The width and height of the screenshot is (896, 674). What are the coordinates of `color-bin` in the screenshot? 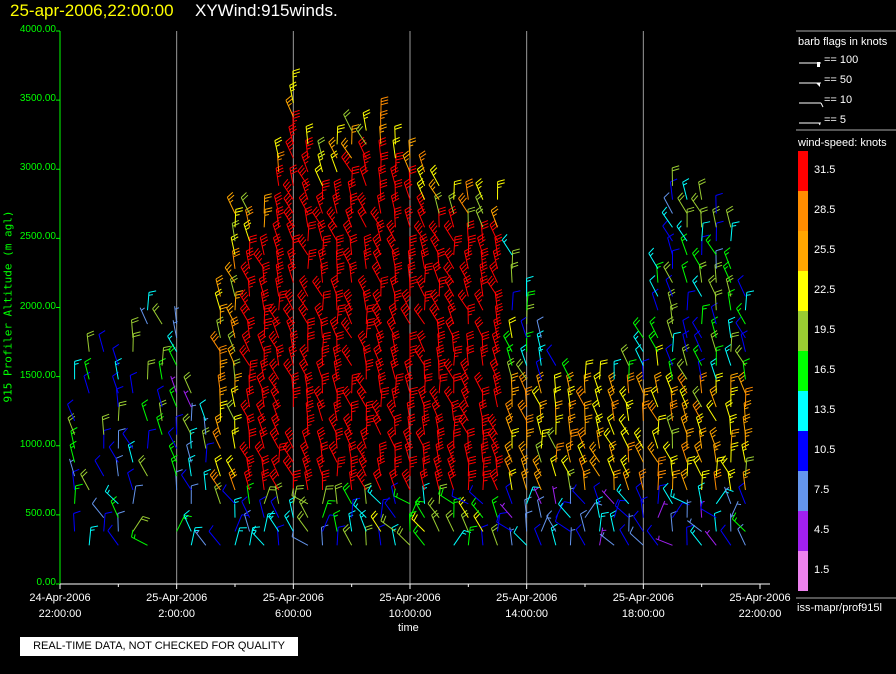 It's located at (803, 371).